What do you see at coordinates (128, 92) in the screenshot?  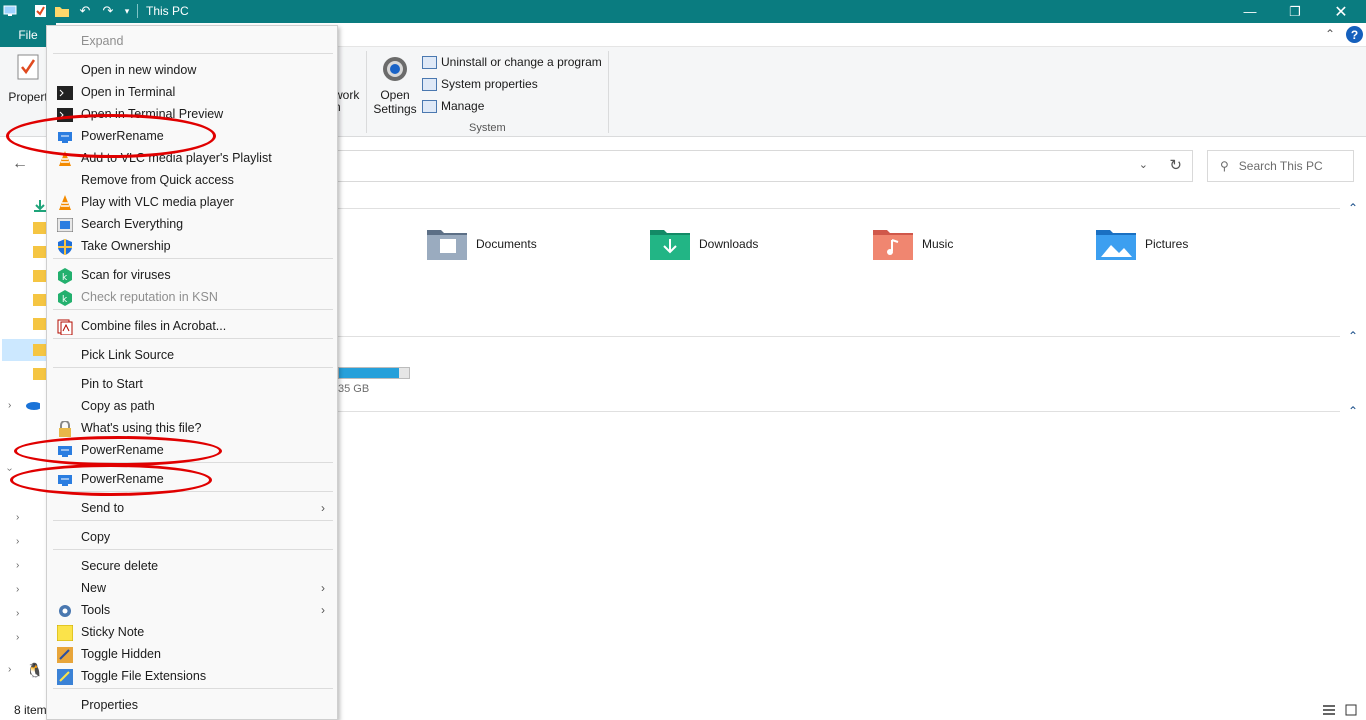 I see `menu-item-label: Open in Terminal` at bounding box center [128, 92].